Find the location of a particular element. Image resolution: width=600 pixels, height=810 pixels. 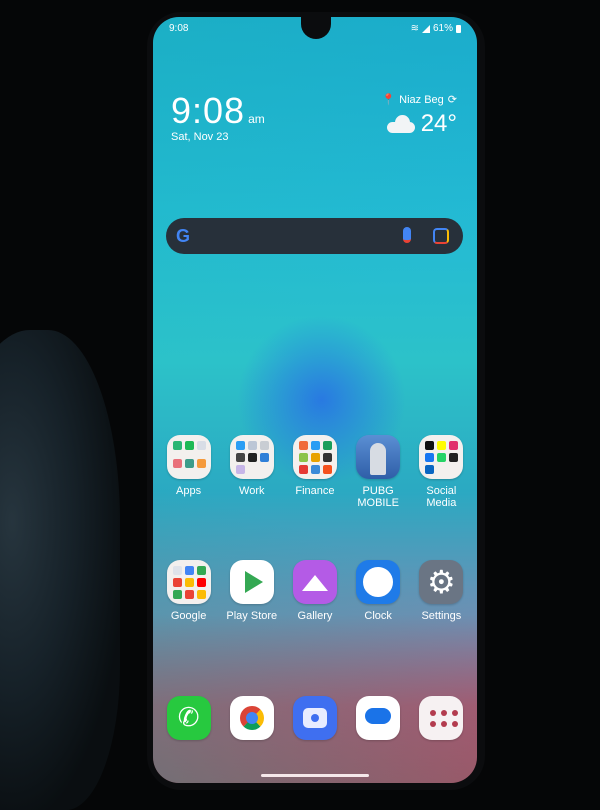

home-row-2: Google Play Store Gallery Clock Settings is located at coordinates (315, 591).